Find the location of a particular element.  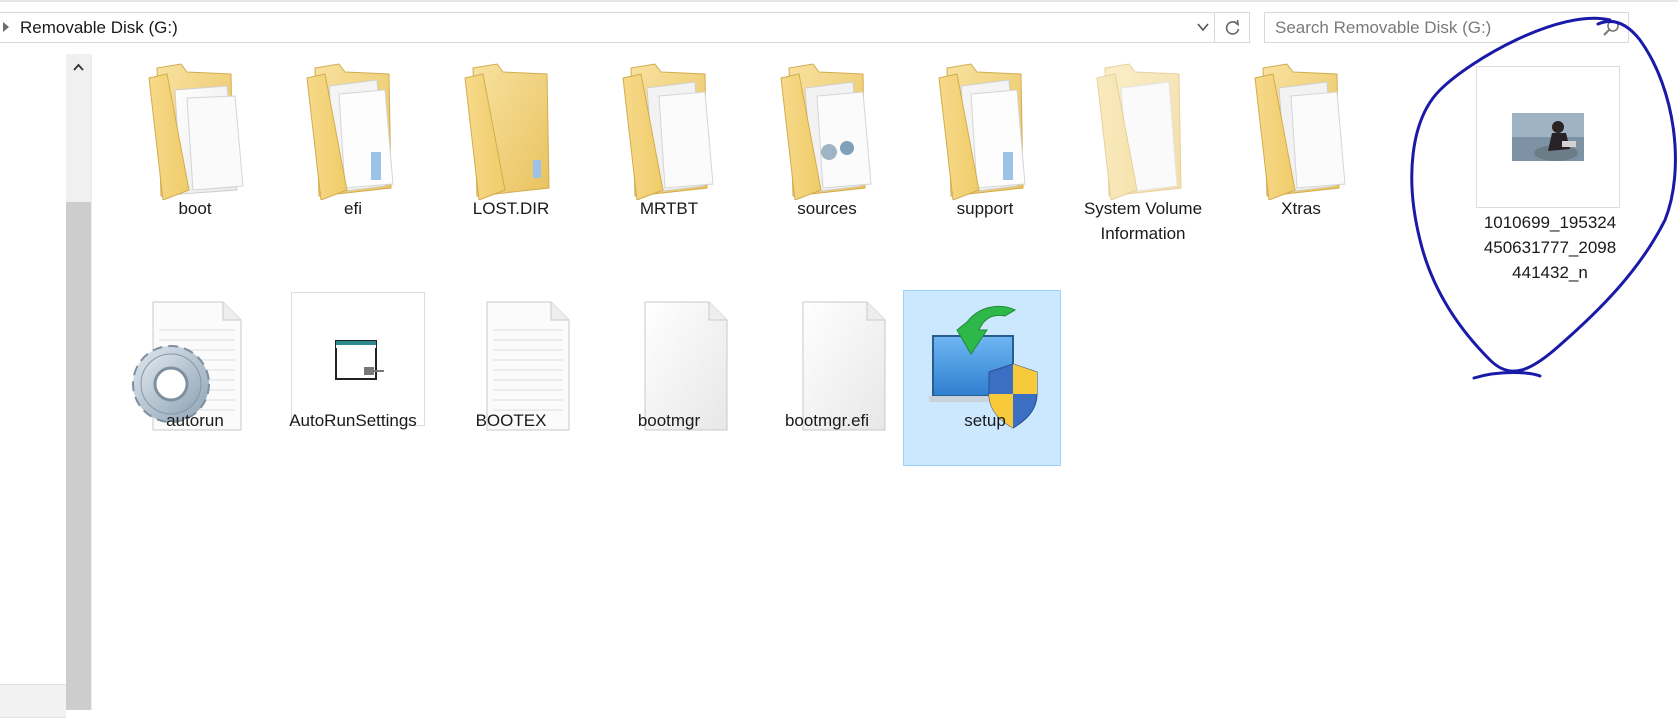

window-top-edge is located at coordinates (839, 1).